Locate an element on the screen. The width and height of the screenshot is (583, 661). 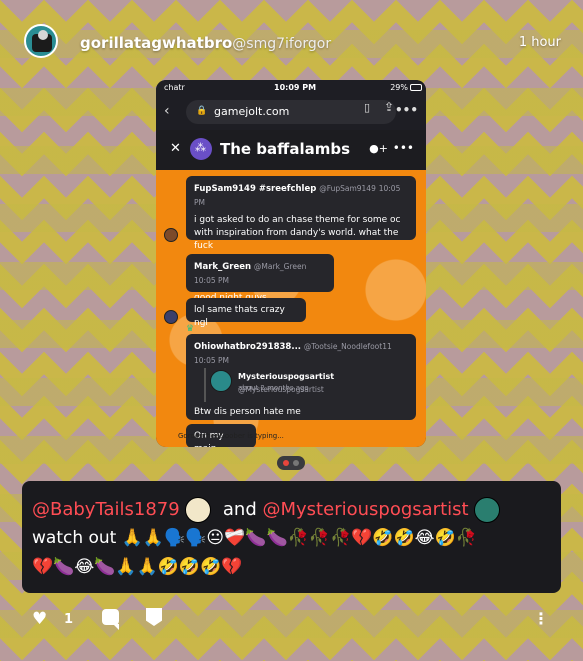
mention-link: @Mysteriouspogsartist is located at coordinates (366, 509).